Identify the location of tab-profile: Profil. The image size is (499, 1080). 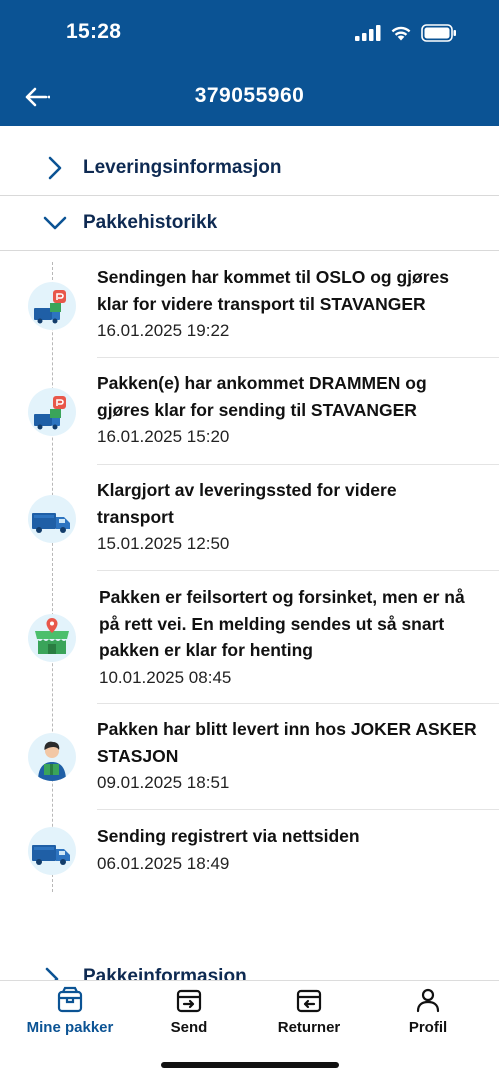
(428, 1015).